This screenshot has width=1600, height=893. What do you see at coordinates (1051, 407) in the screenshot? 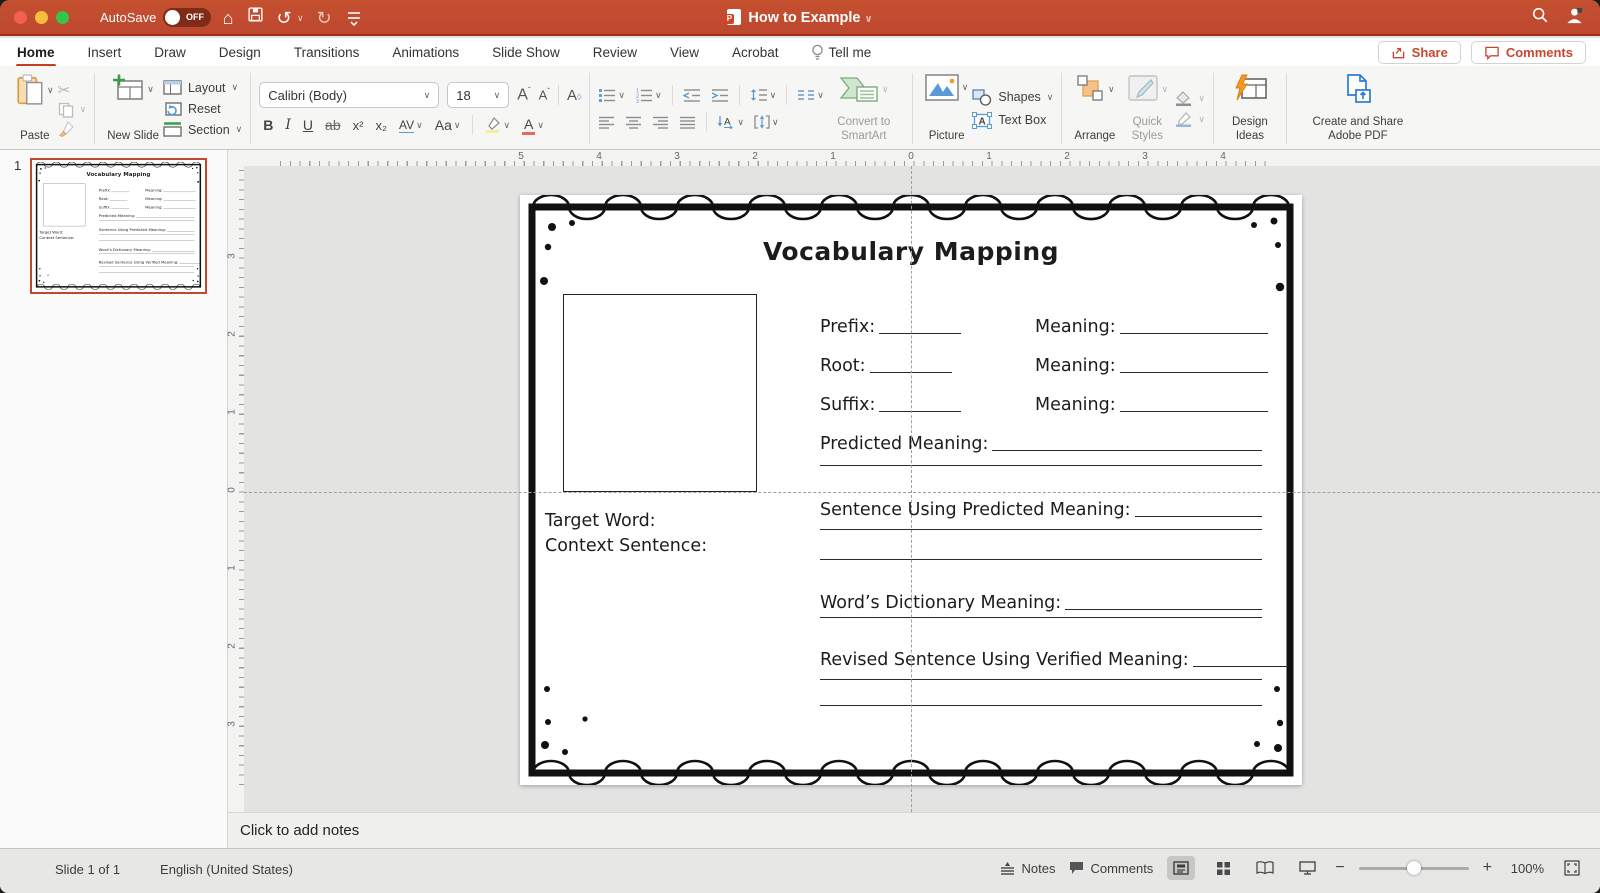
I see `suffix-row: Suffix: Meaning:` at bounding box center [1051, 407].